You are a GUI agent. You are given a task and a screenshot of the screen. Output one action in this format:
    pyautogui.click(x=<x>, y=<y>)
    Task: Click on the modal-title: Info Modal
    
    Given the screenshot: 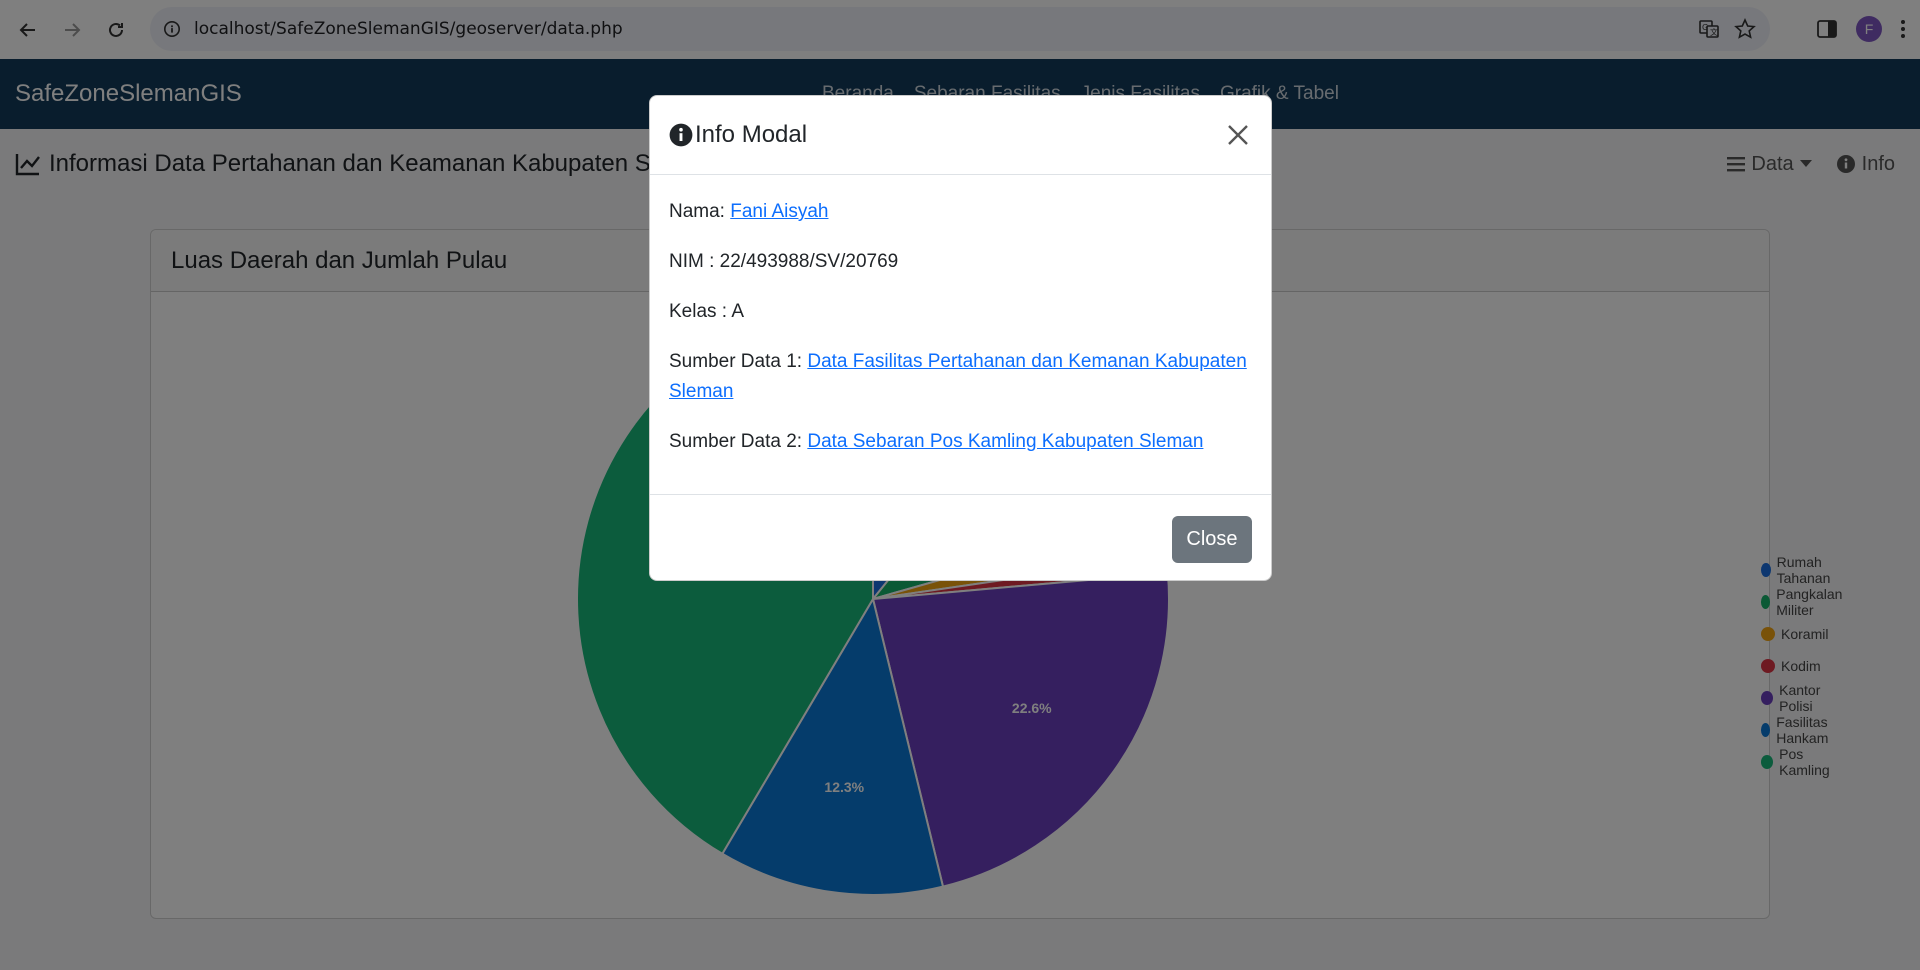 What is the action you would take?
    pyautogui.click(x=738, y=135)
    